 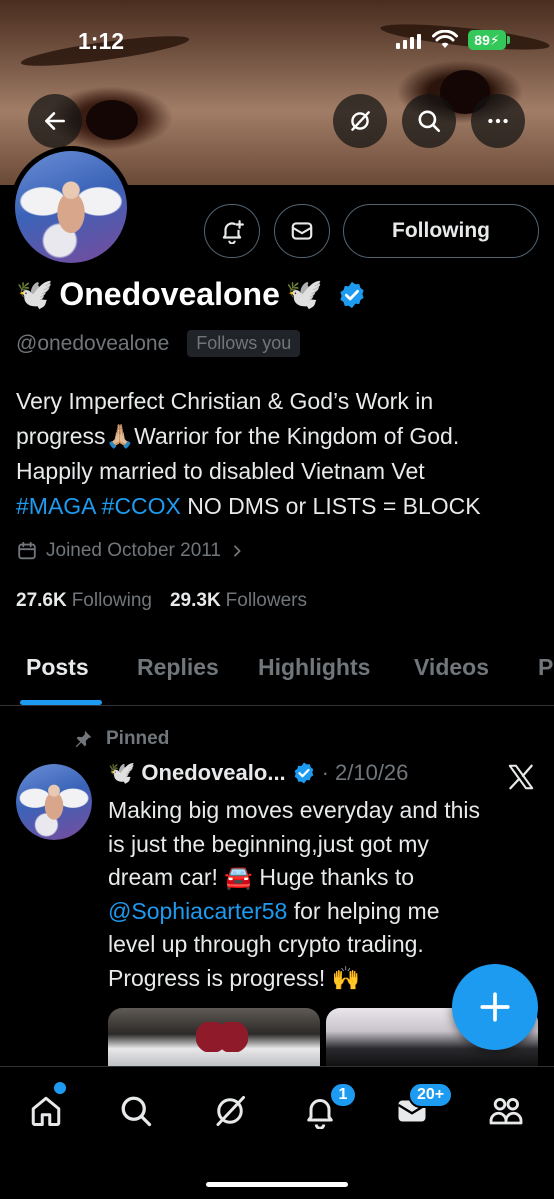 What do you see at coordinates (366, 910) in the screenshot?
I see `post-text-segment: for helping me` at bounding box center [366, 910].